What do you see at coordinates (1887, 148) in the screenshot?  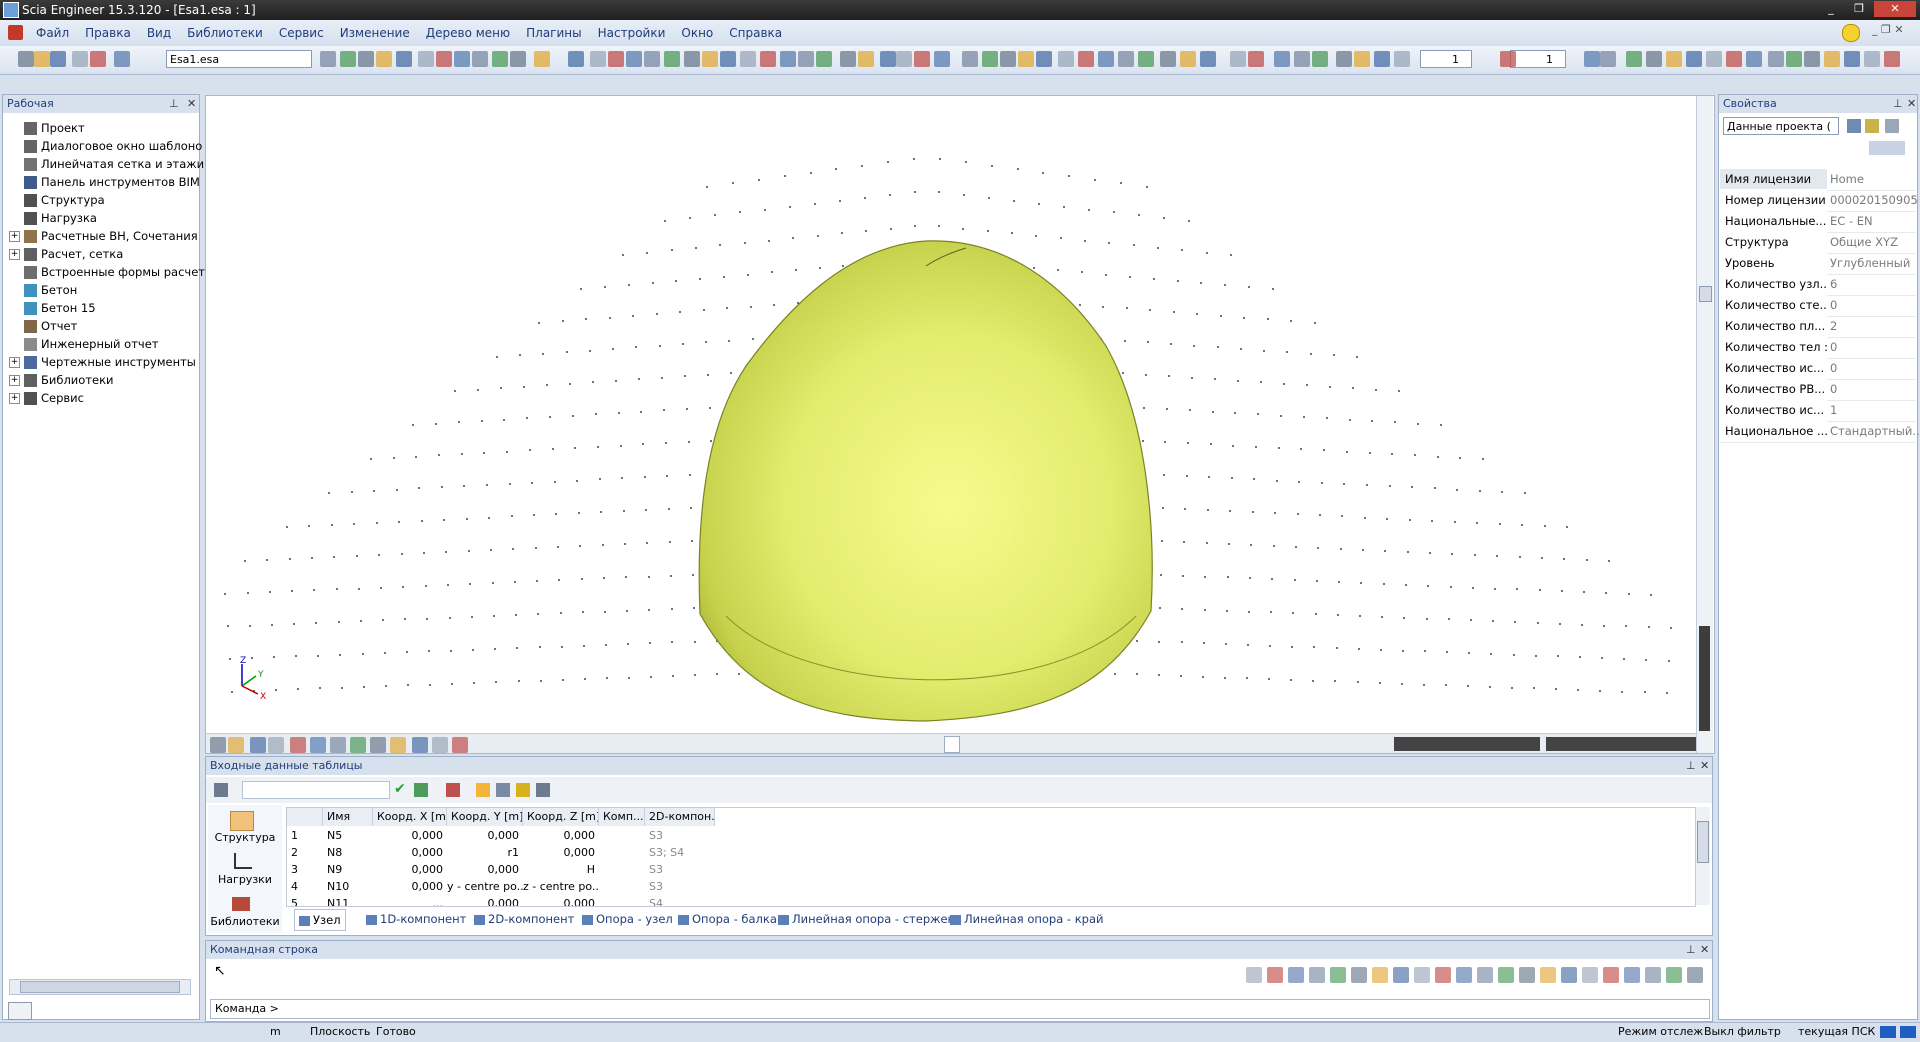 I see `view-mode-icon` at bounding box center [1887, 148].